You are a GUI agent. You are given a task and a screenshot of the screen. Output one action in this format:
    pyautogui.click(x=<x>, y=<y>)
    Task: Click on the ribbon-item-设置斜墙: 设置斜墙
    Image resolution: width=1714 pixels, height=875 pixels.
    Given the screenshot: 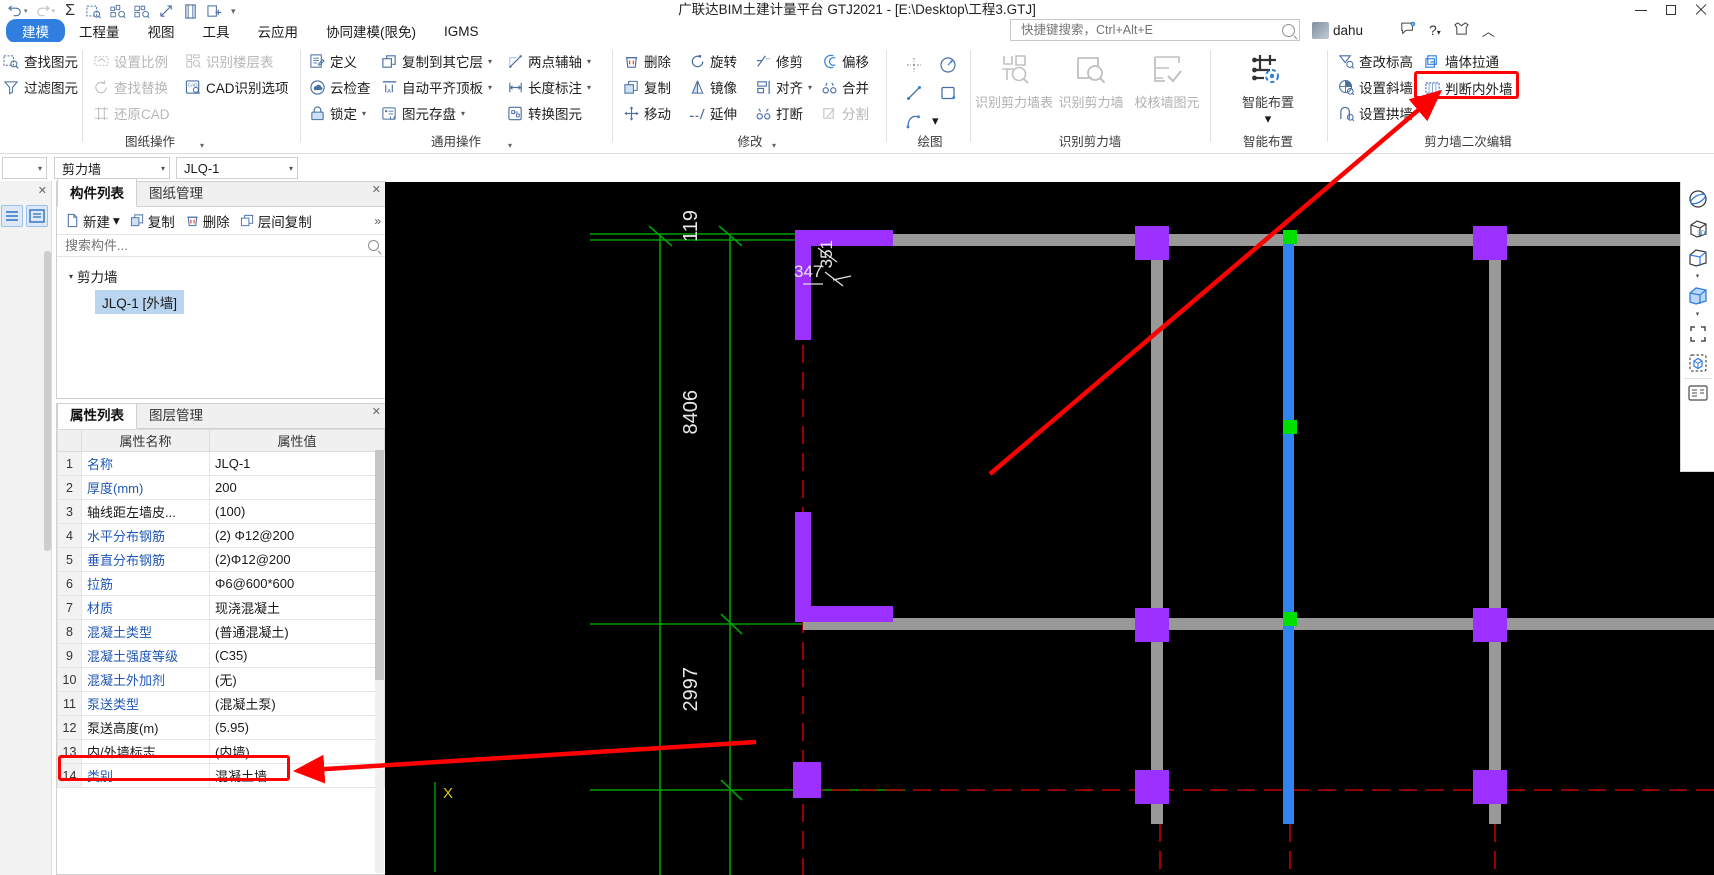 What is the action you would take?
    pyautogui.click(x=1375, y=87)
    